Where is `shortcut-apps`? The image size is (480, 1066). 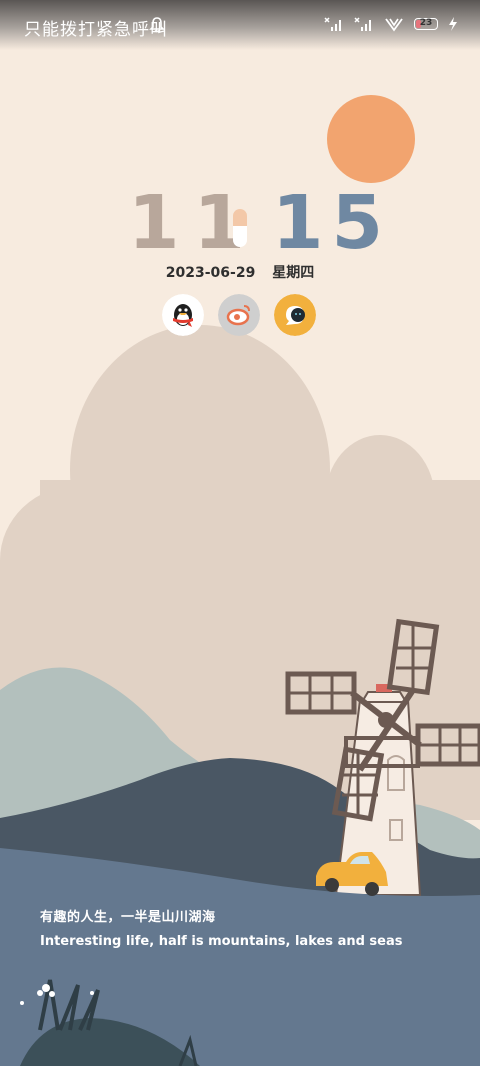 shortcut-apps is located at coordinates (239, 315).